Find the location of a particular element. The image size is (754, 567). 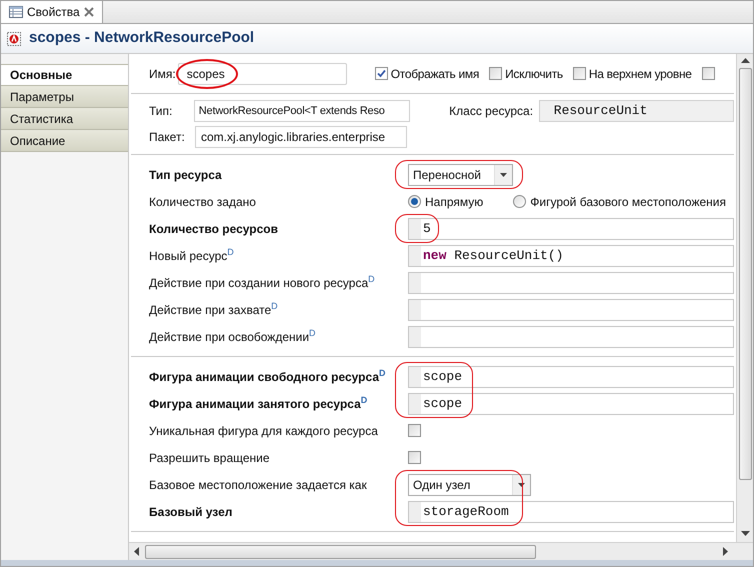

field-label: Количество ресурсов is located at coordinates (214, 229).